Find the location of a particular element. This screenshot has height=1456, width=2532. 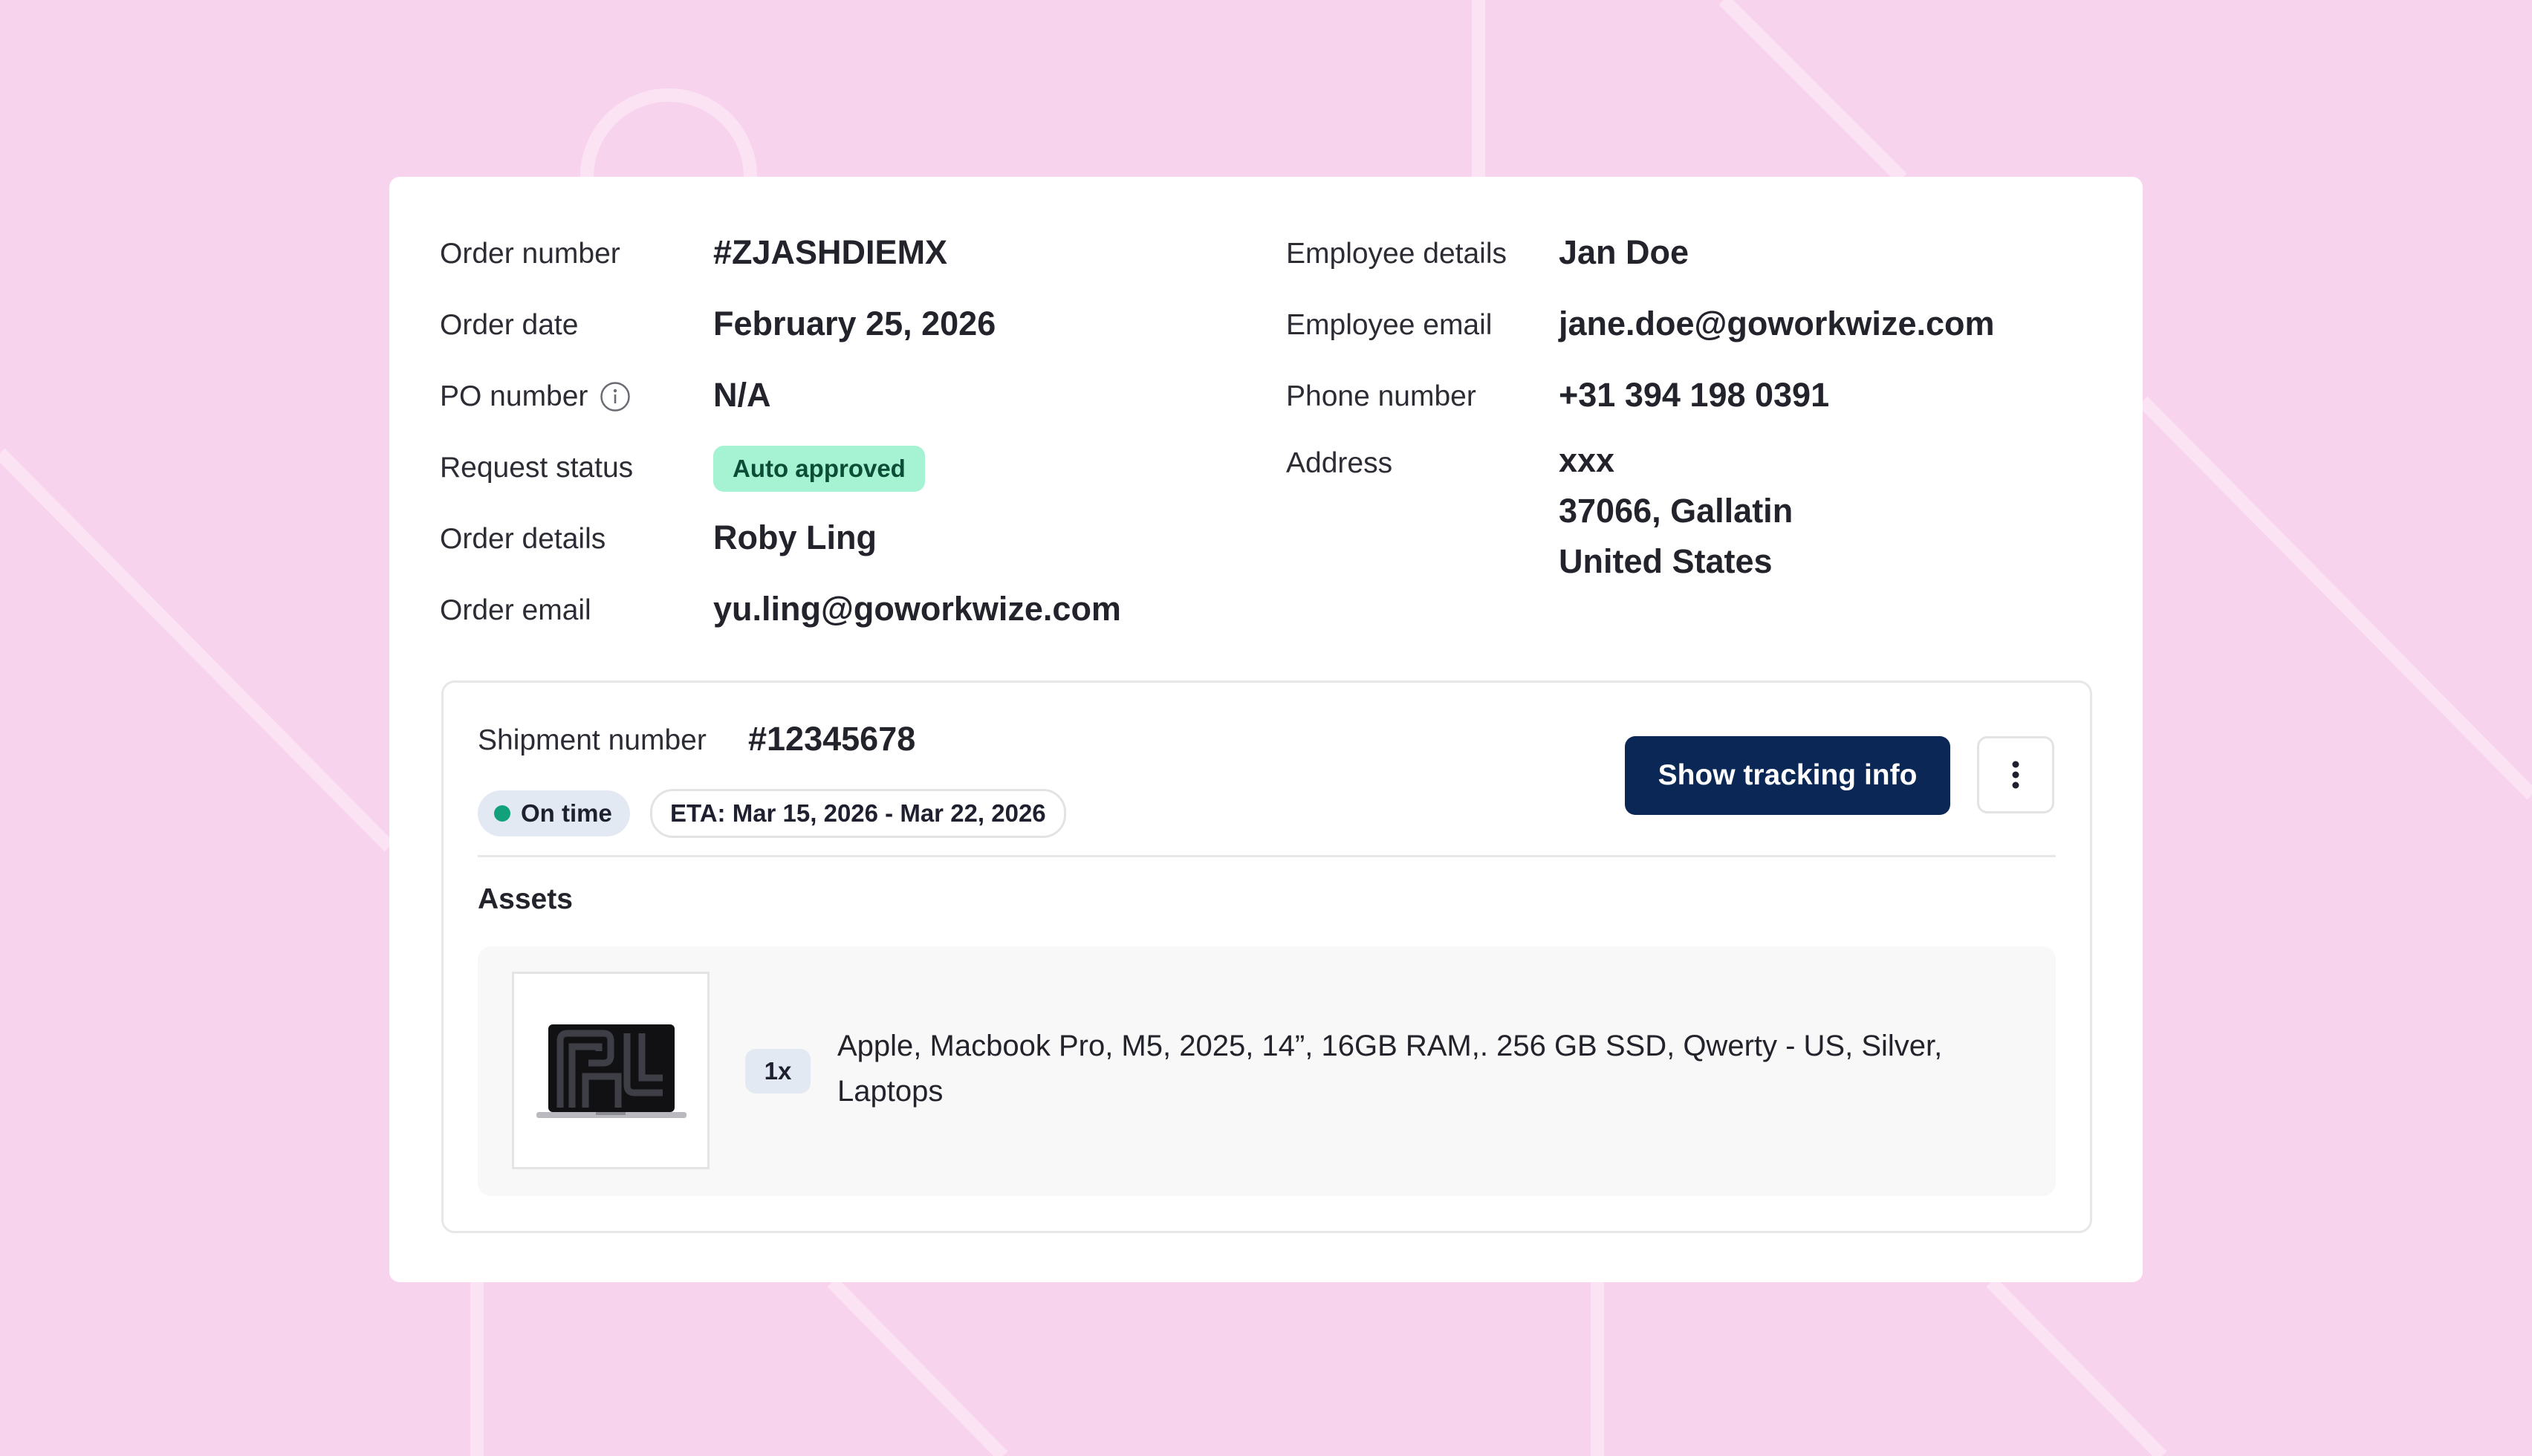

order-details-value: Roby Ling is located at coordinates (795, 538).